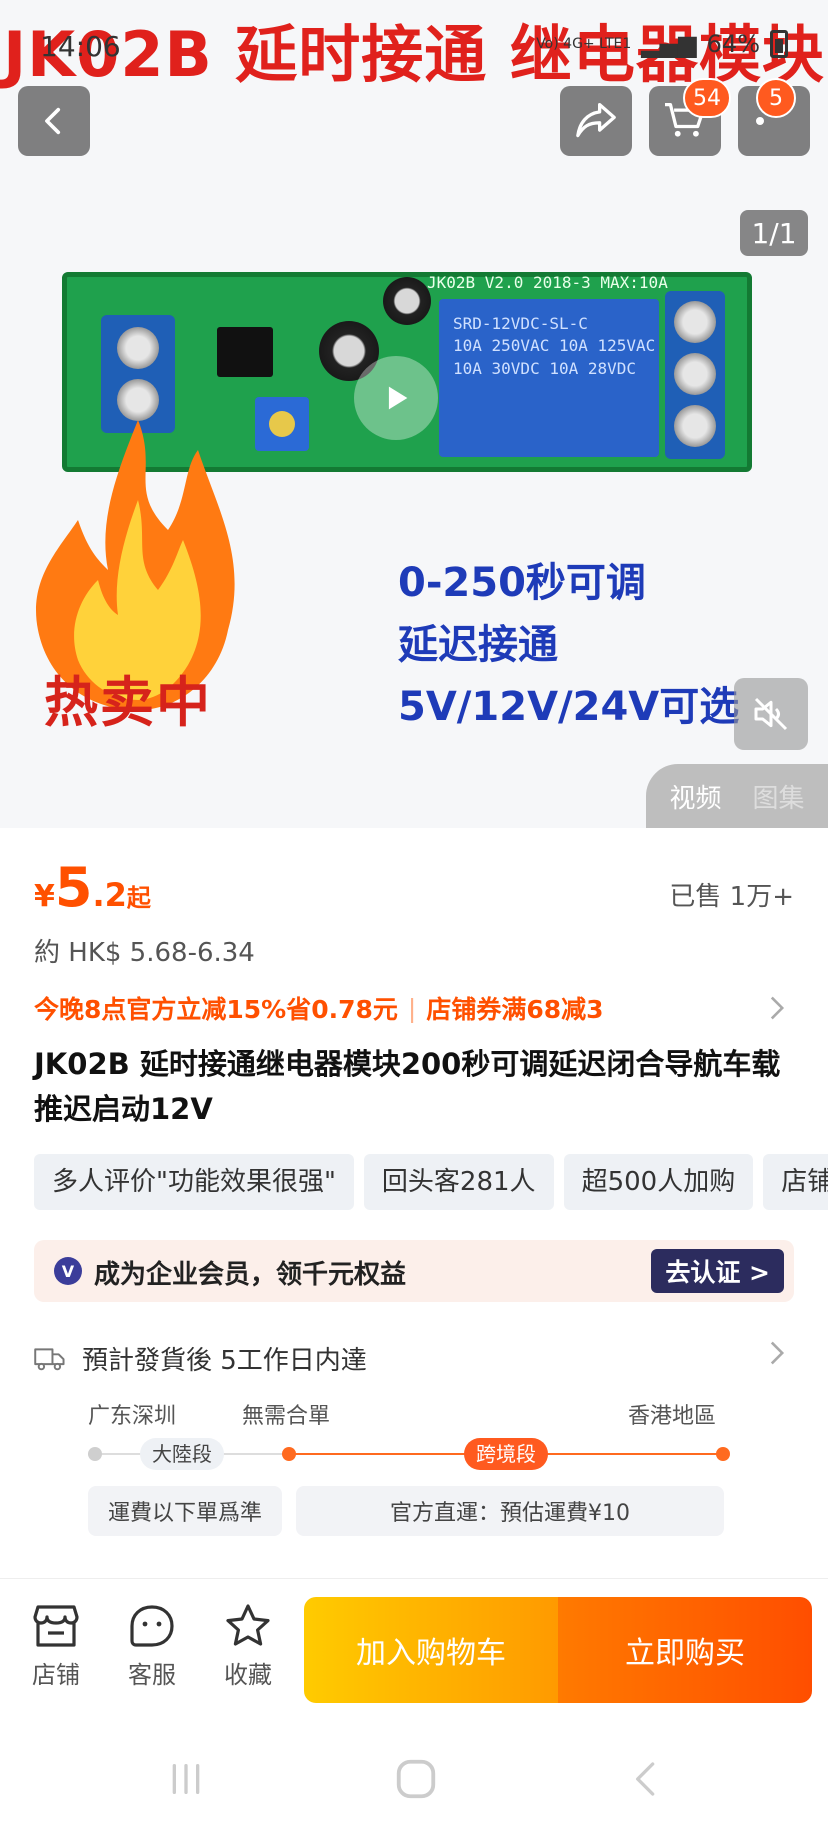  I want to click on enterprise-member-banner: V 成为企业会员，领千元权益 去认证 >, so click(414, 1271).